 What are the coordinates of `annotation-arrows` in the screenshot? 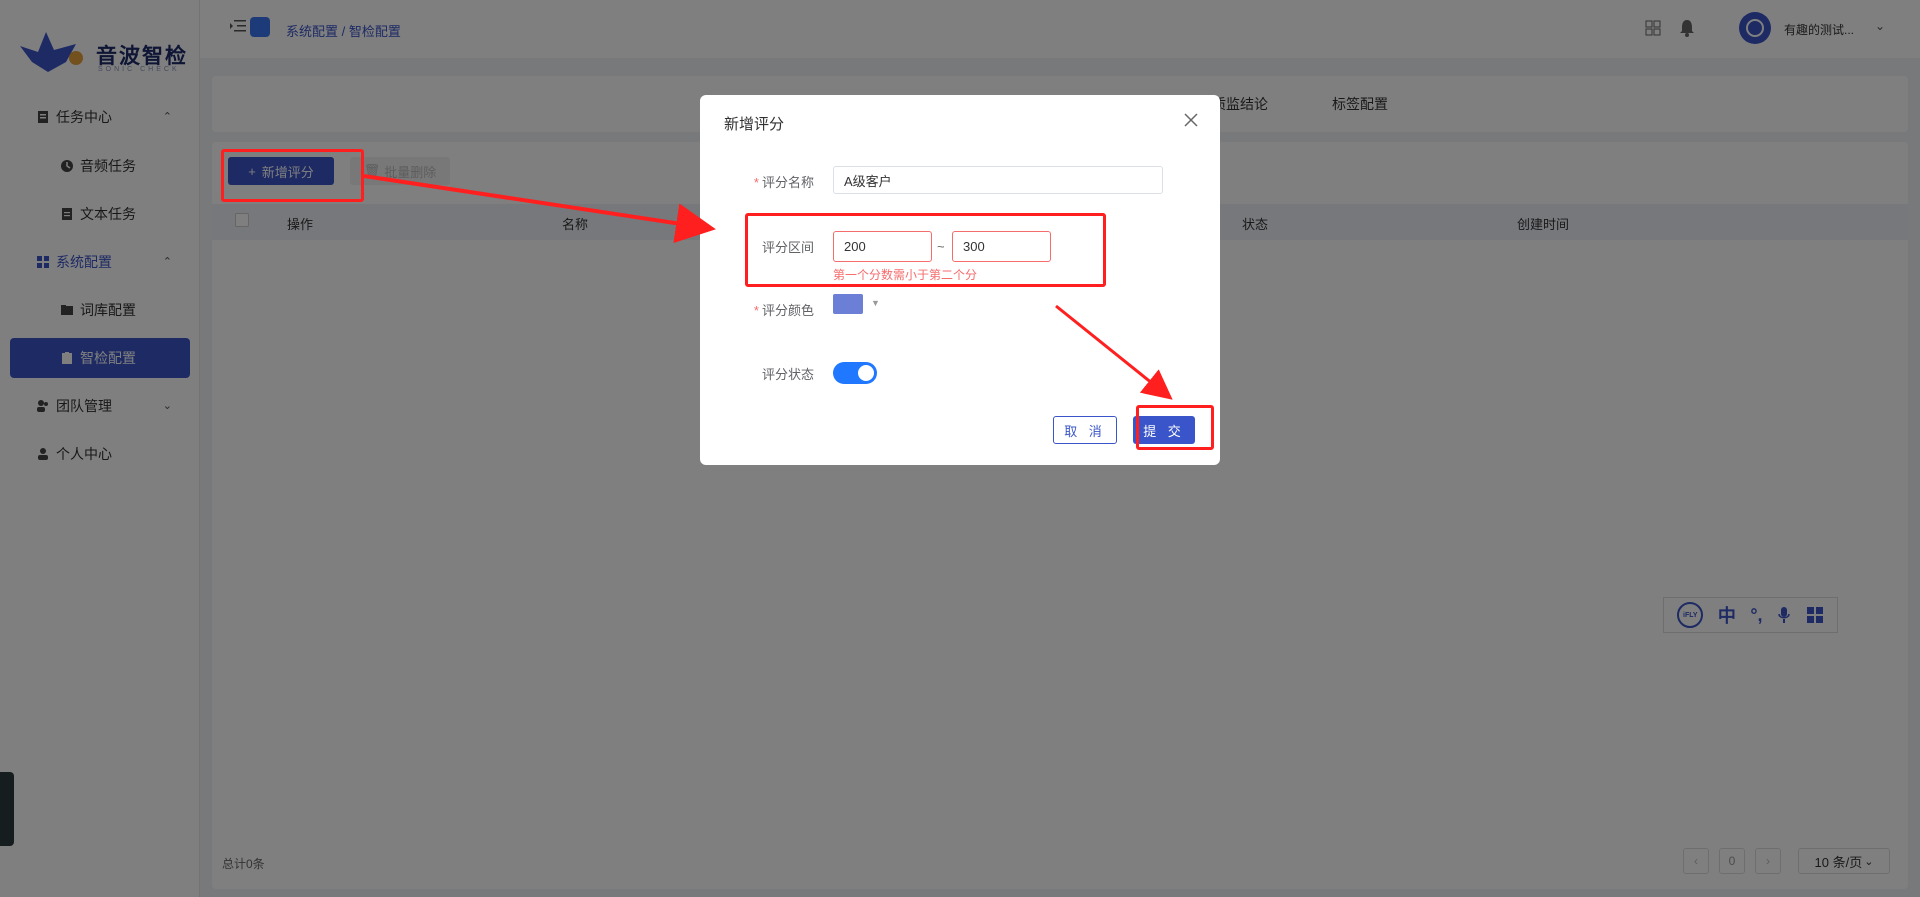 It's located at (768, 287).